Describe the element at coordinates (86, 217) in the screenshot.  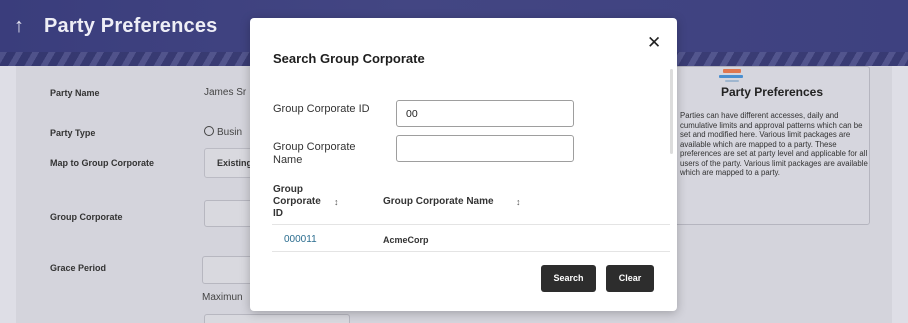
I see `group-corporate-label: Group Corporate` at that location.